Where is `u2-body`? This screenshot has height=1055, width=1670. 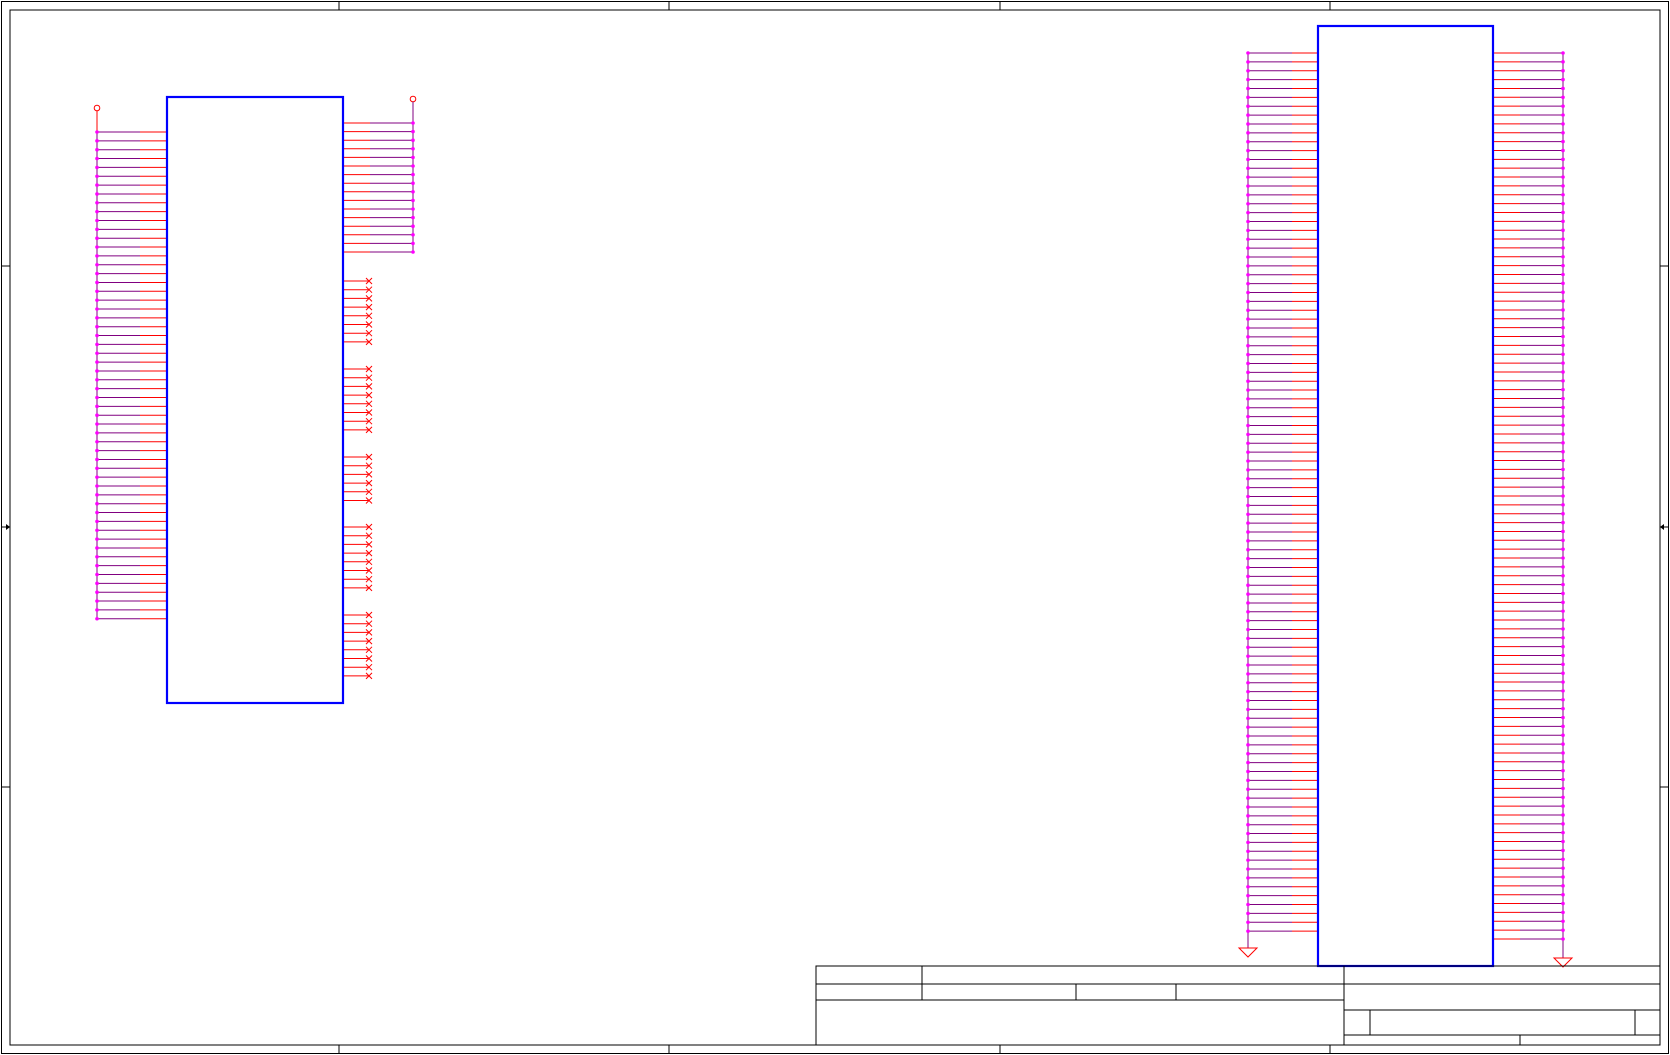 u2-body is located at coordinates (1405, 496).